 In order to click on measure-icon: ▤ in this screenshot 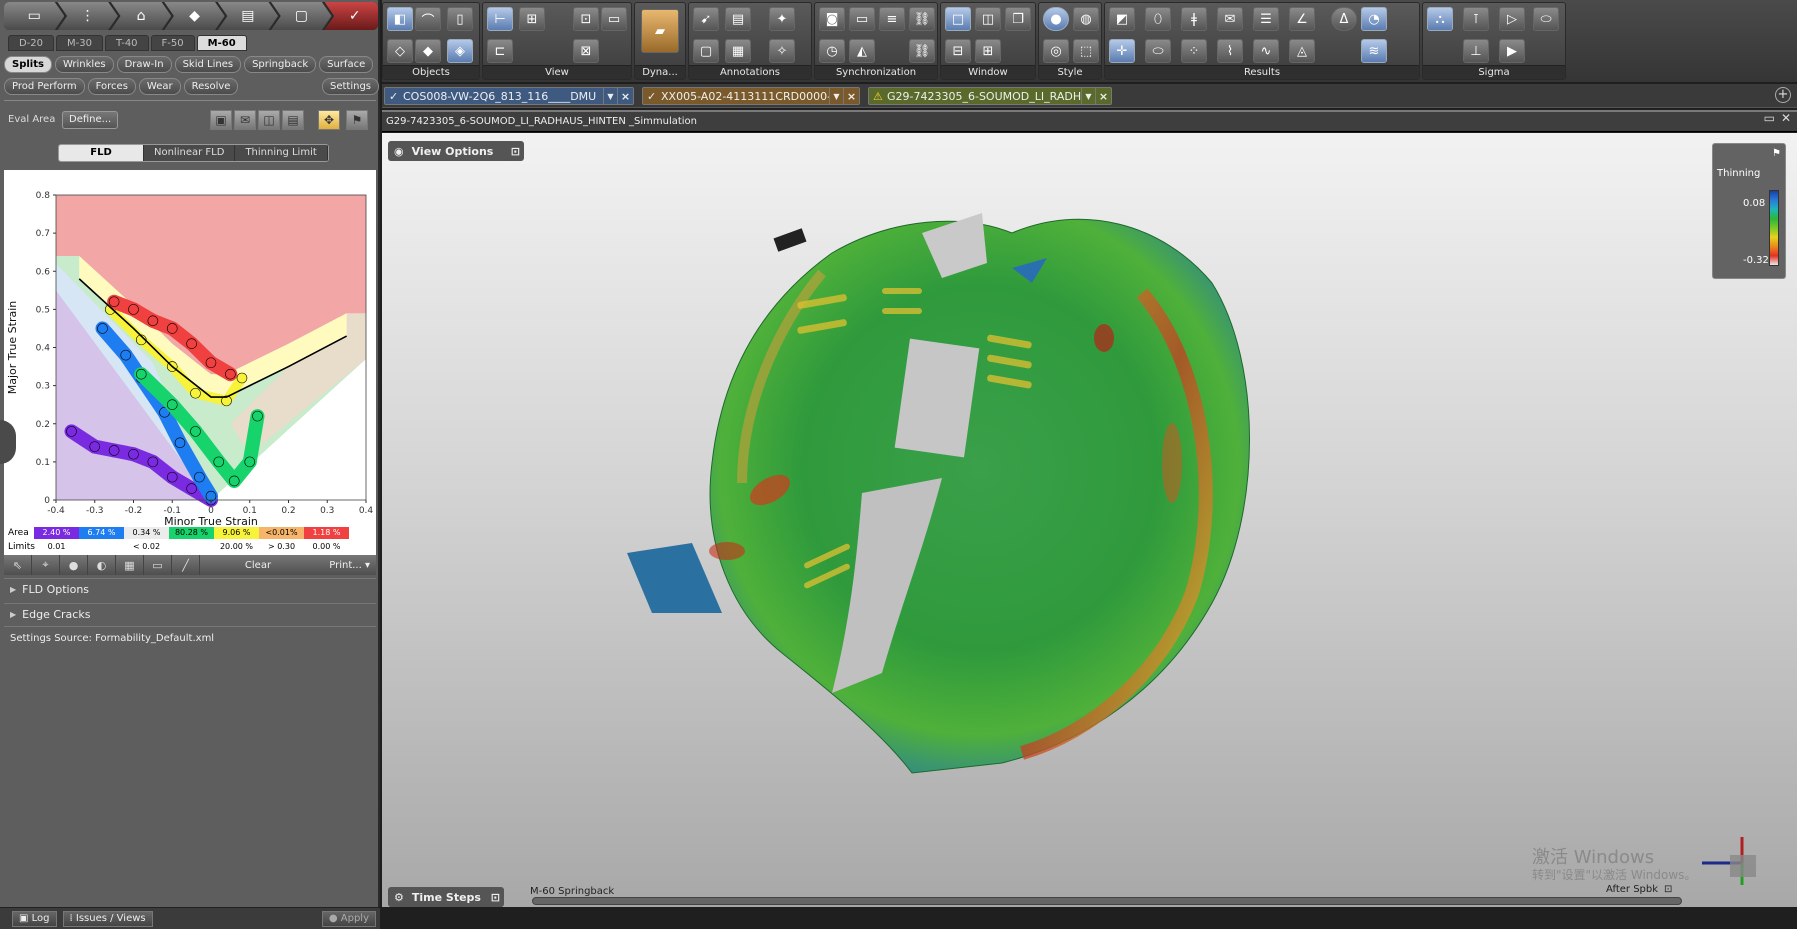, I will do `click(738, 19)`.